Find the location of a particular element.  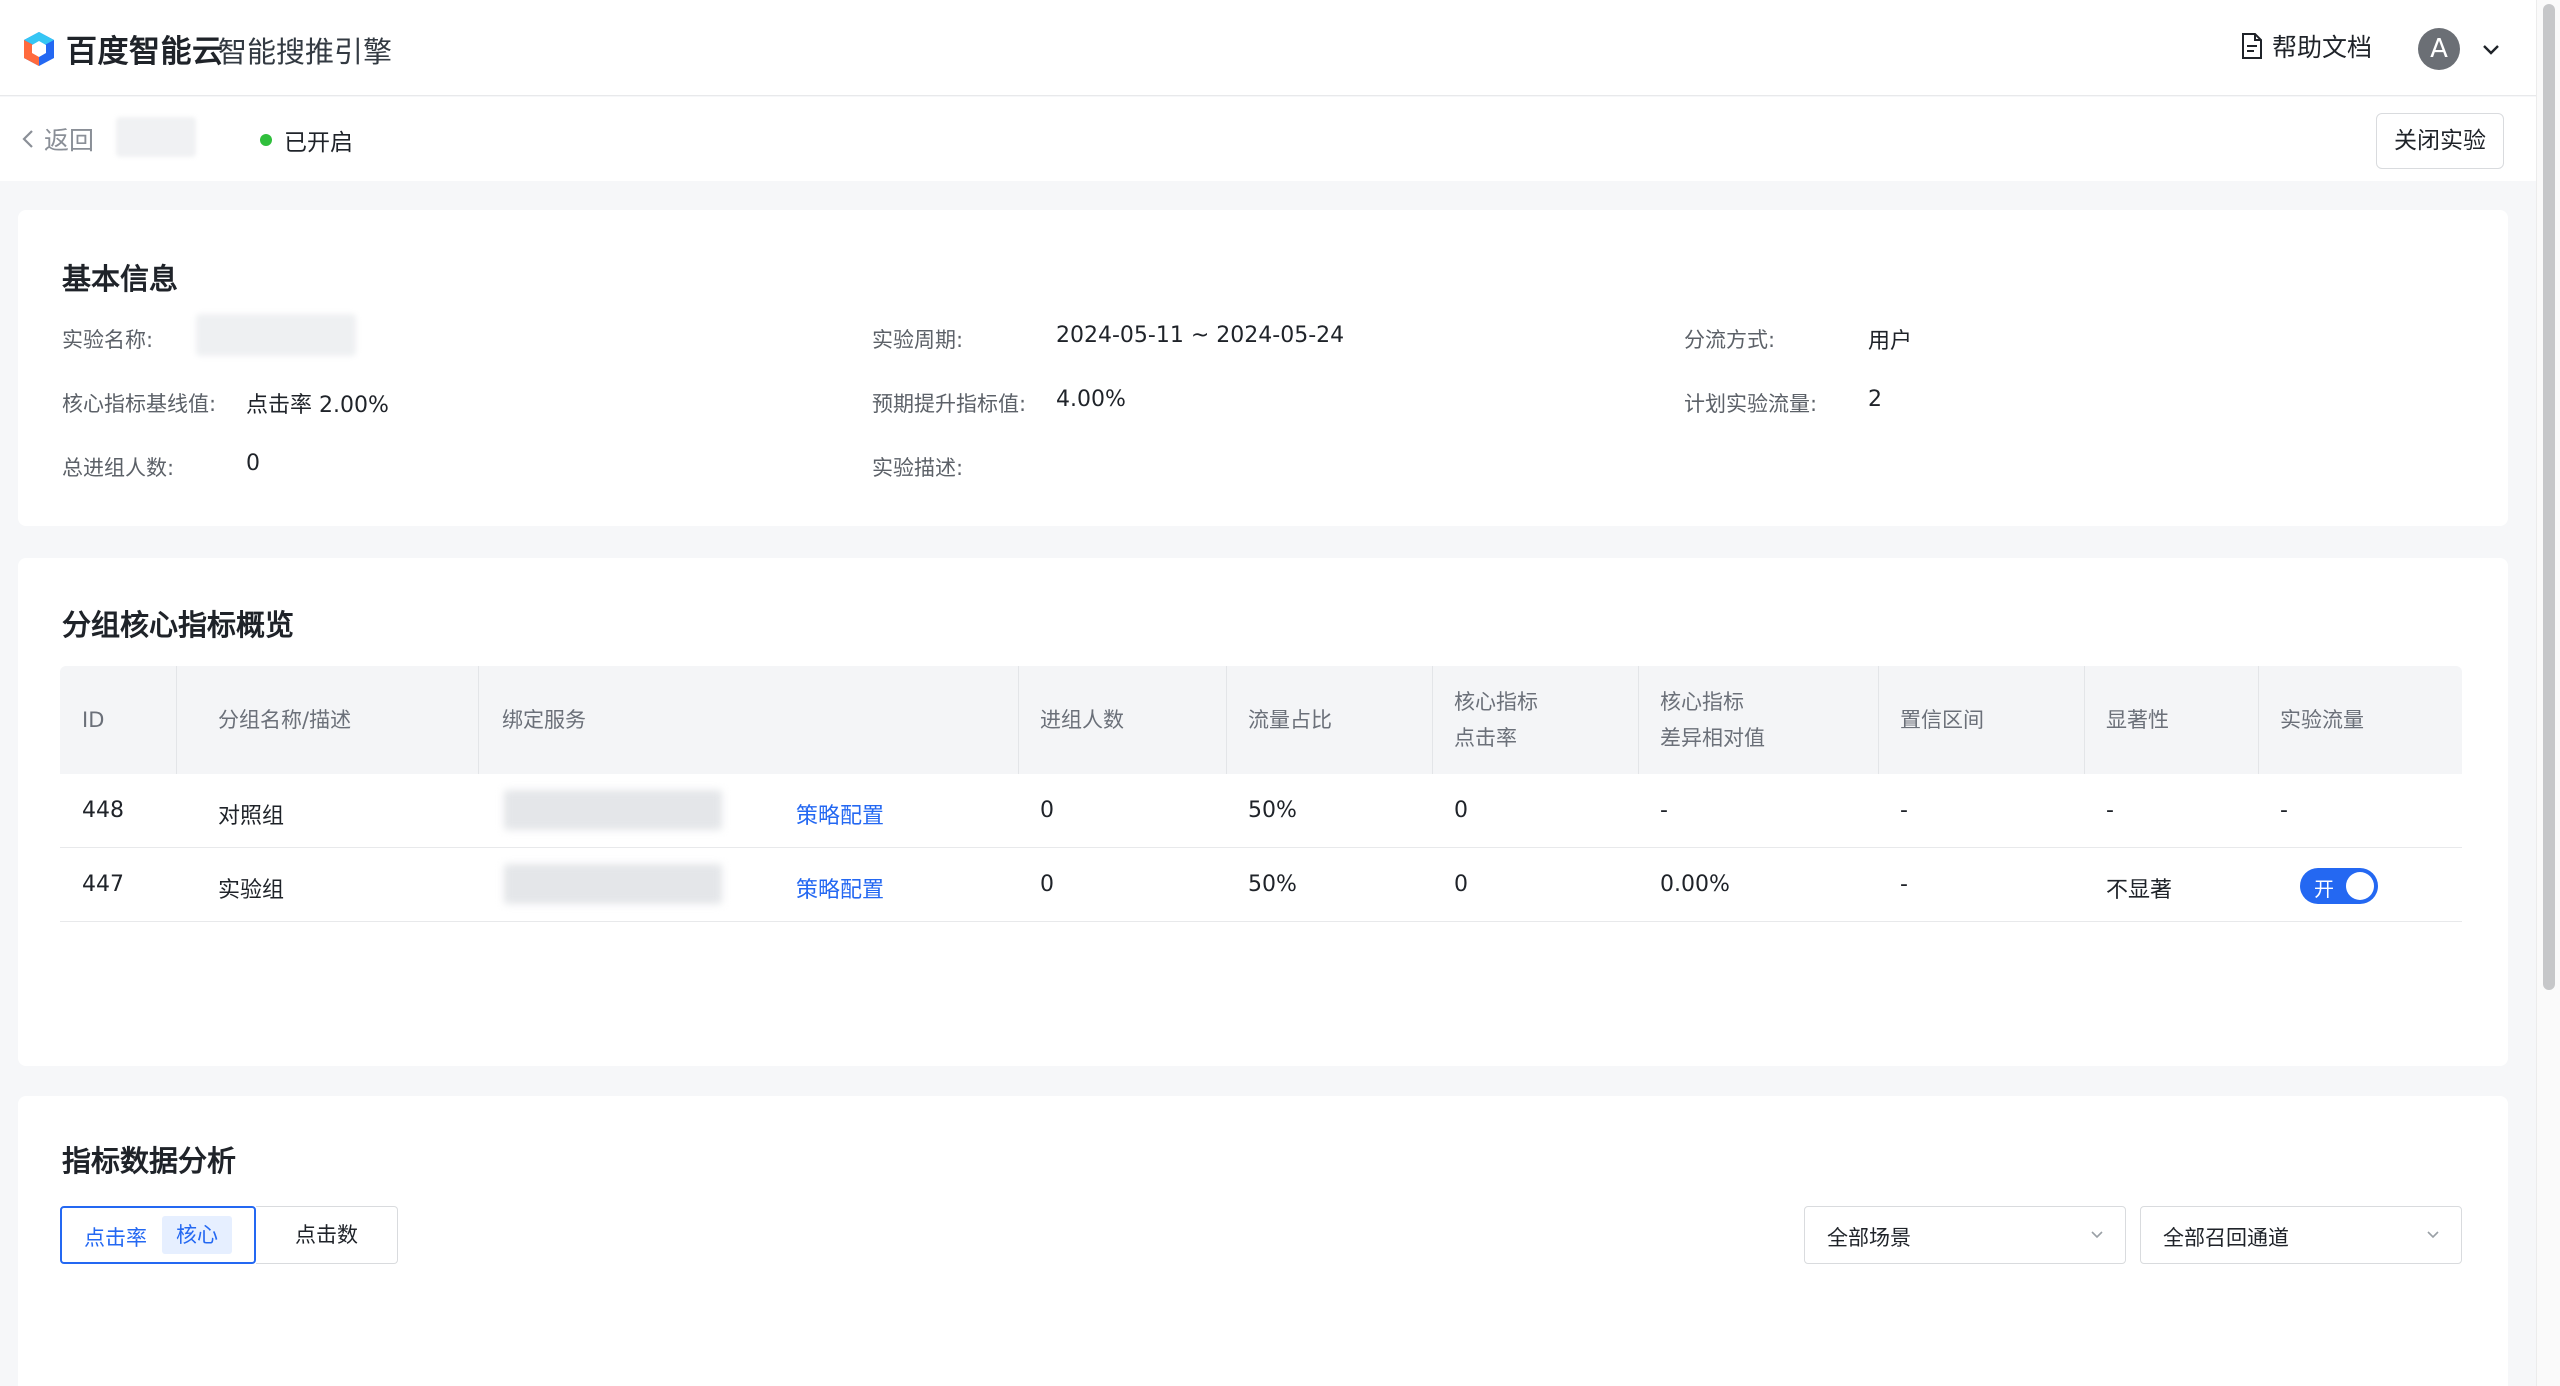

back-button: 返回 is located at coordinates (57, 139).